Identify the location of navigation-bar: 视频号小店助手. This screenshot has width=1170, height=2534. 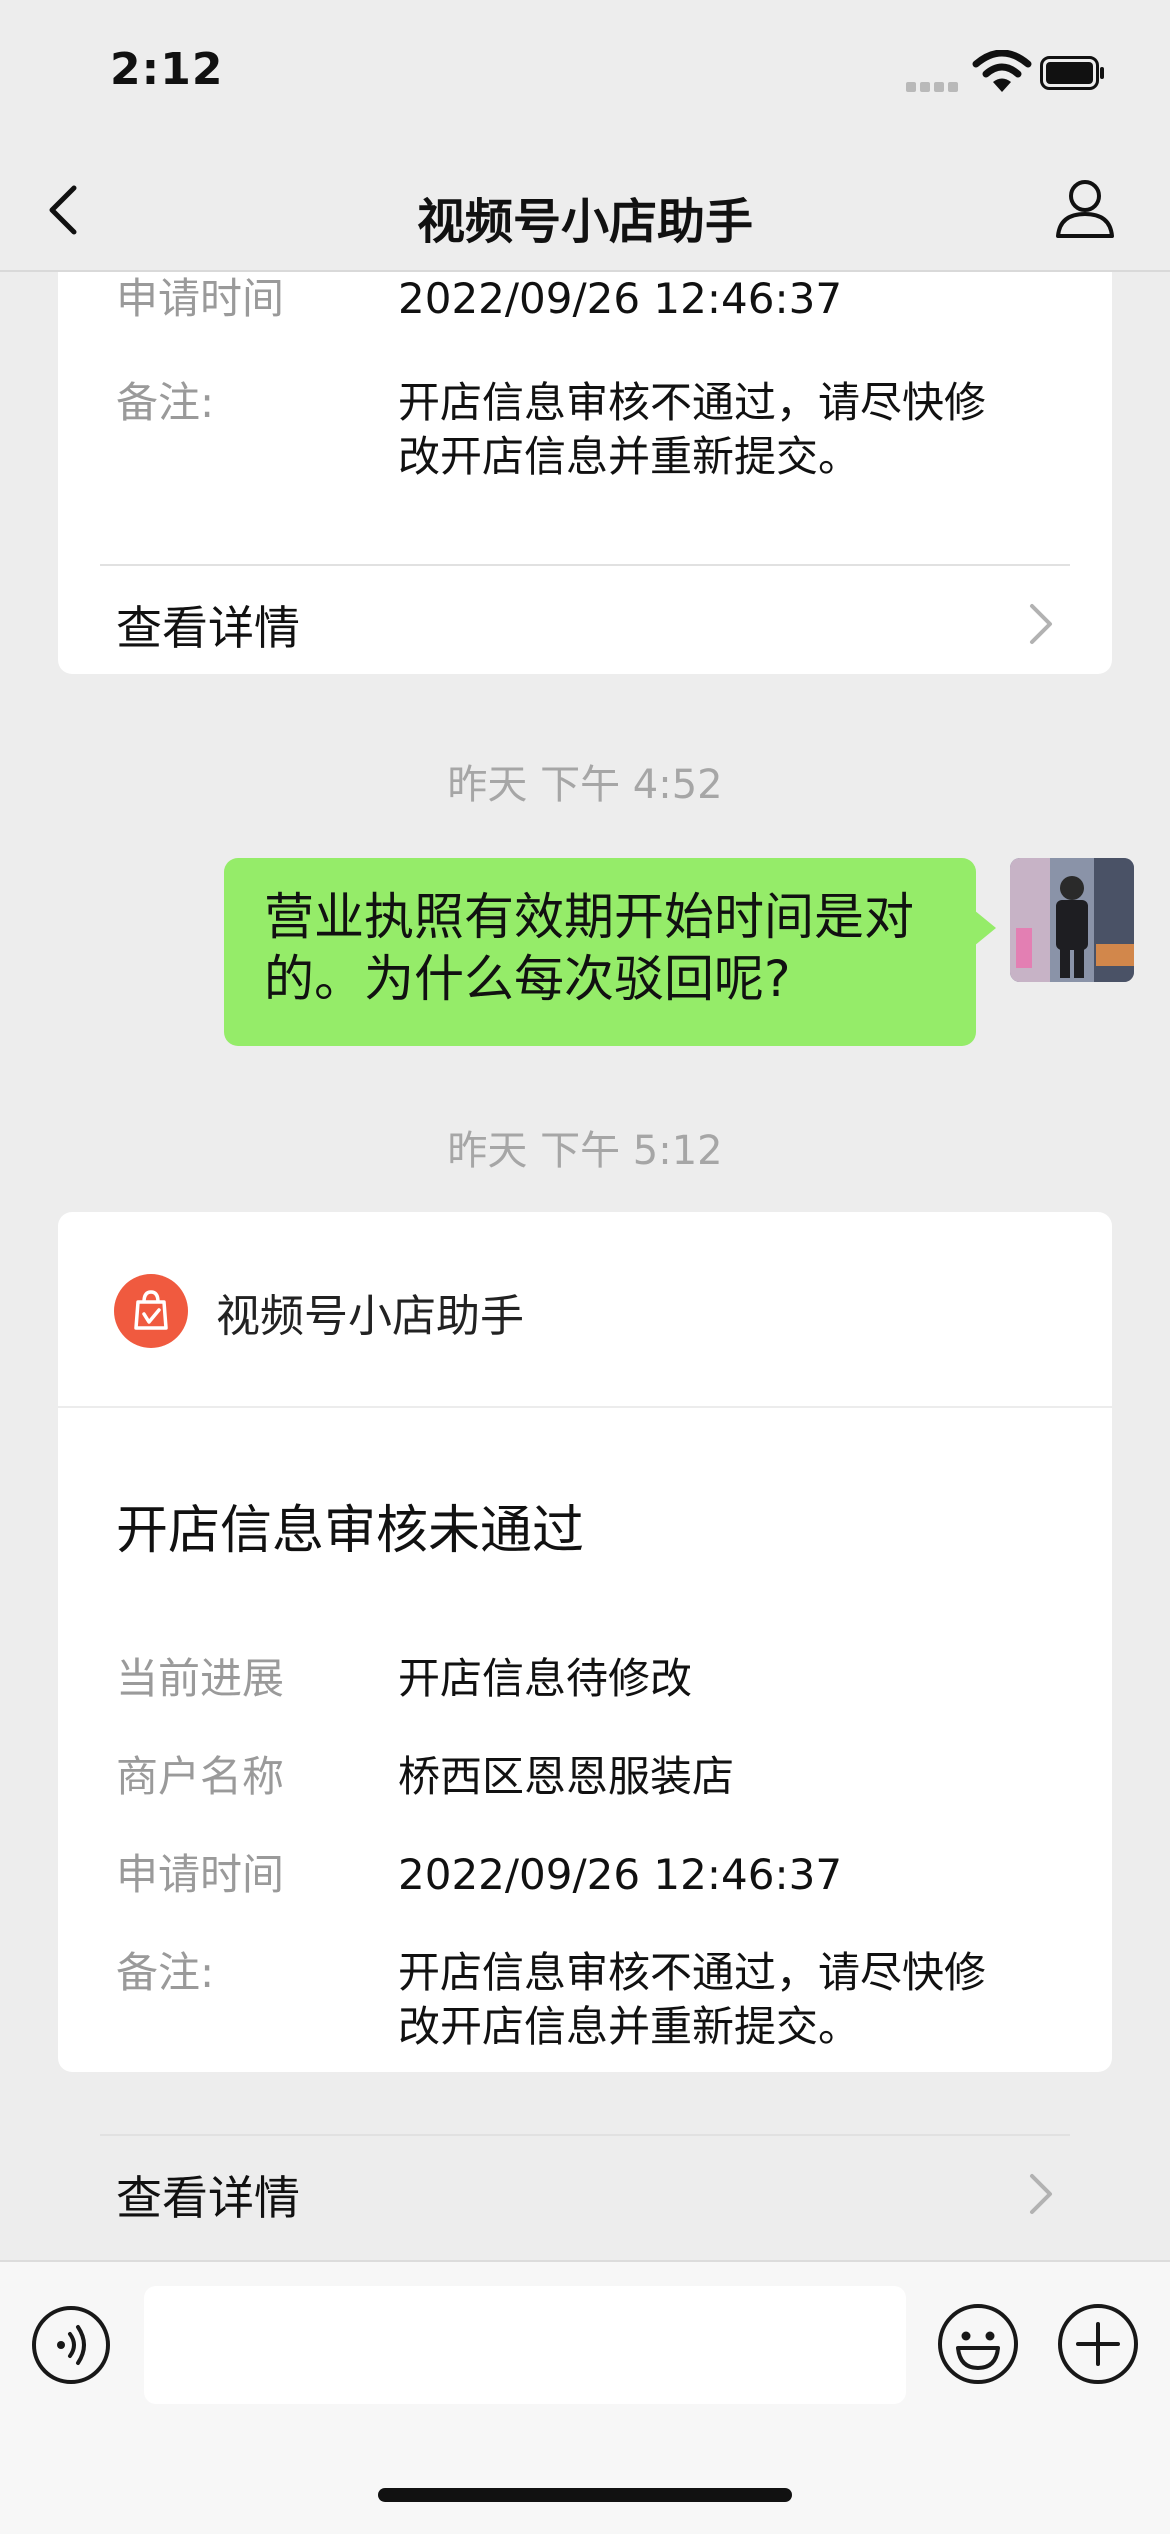
(585, 211).